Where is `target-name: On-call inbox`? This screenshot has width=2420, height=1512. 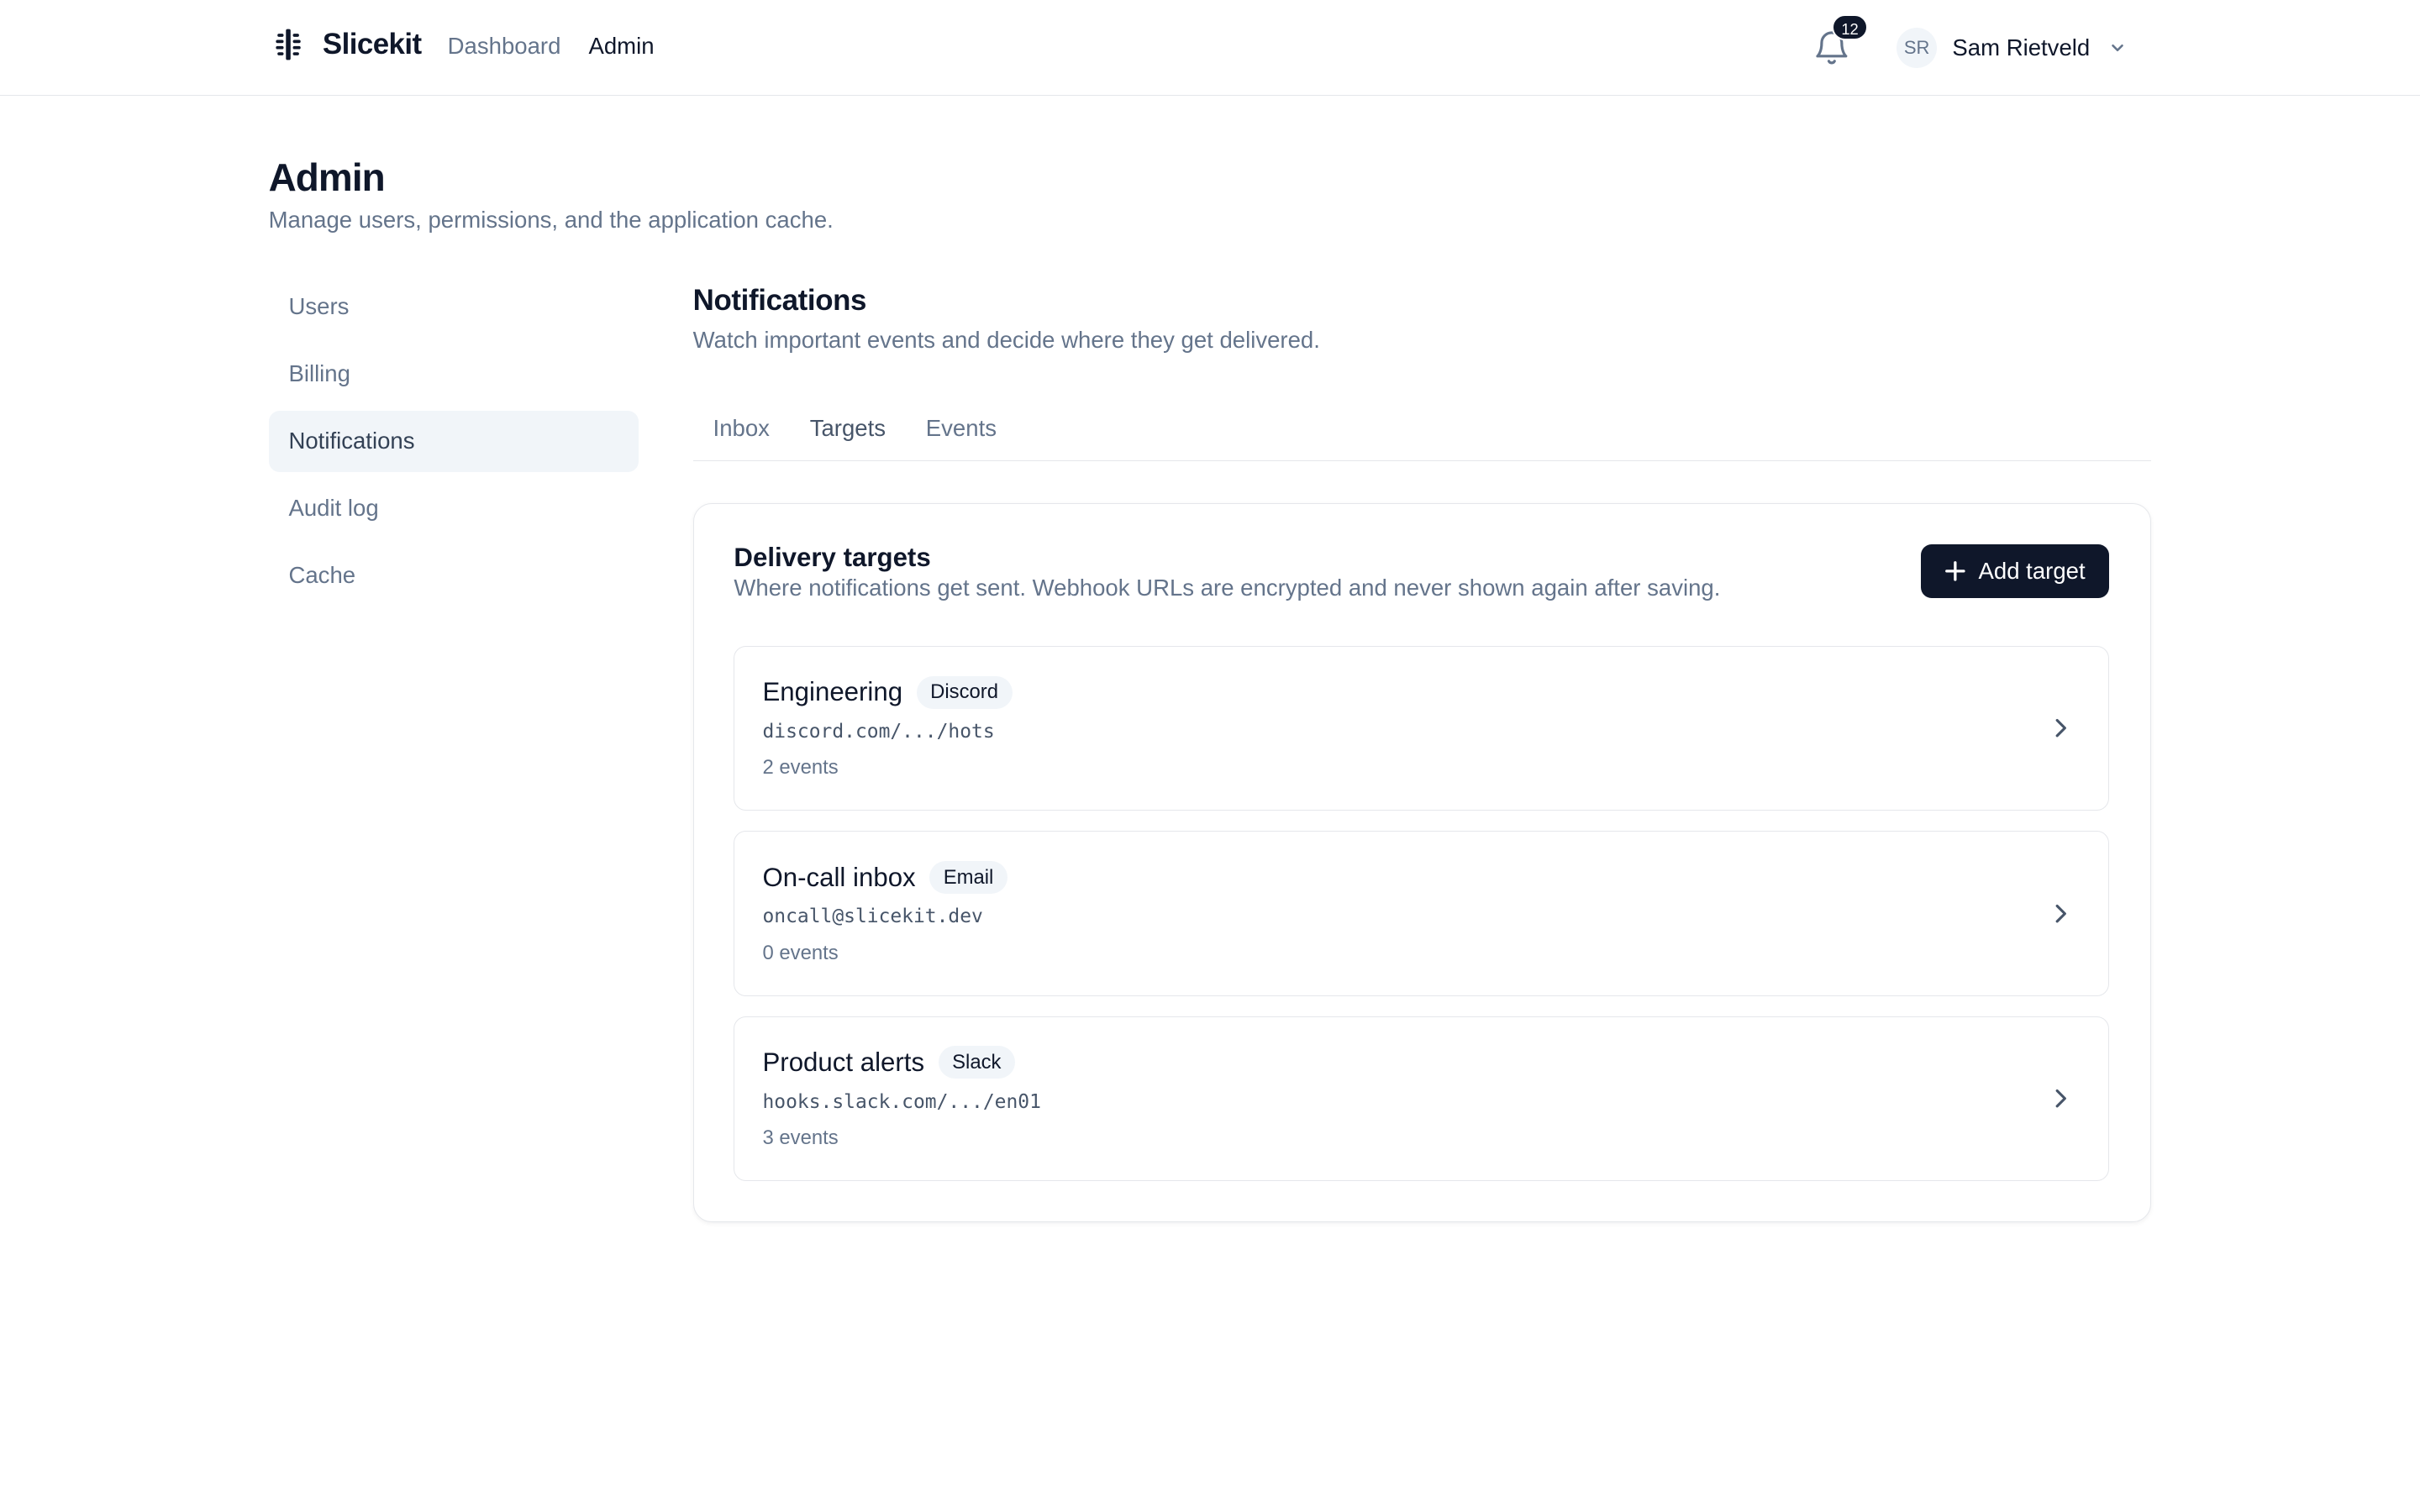
target-name: On-call inbox is located at coordinates (839, 877).